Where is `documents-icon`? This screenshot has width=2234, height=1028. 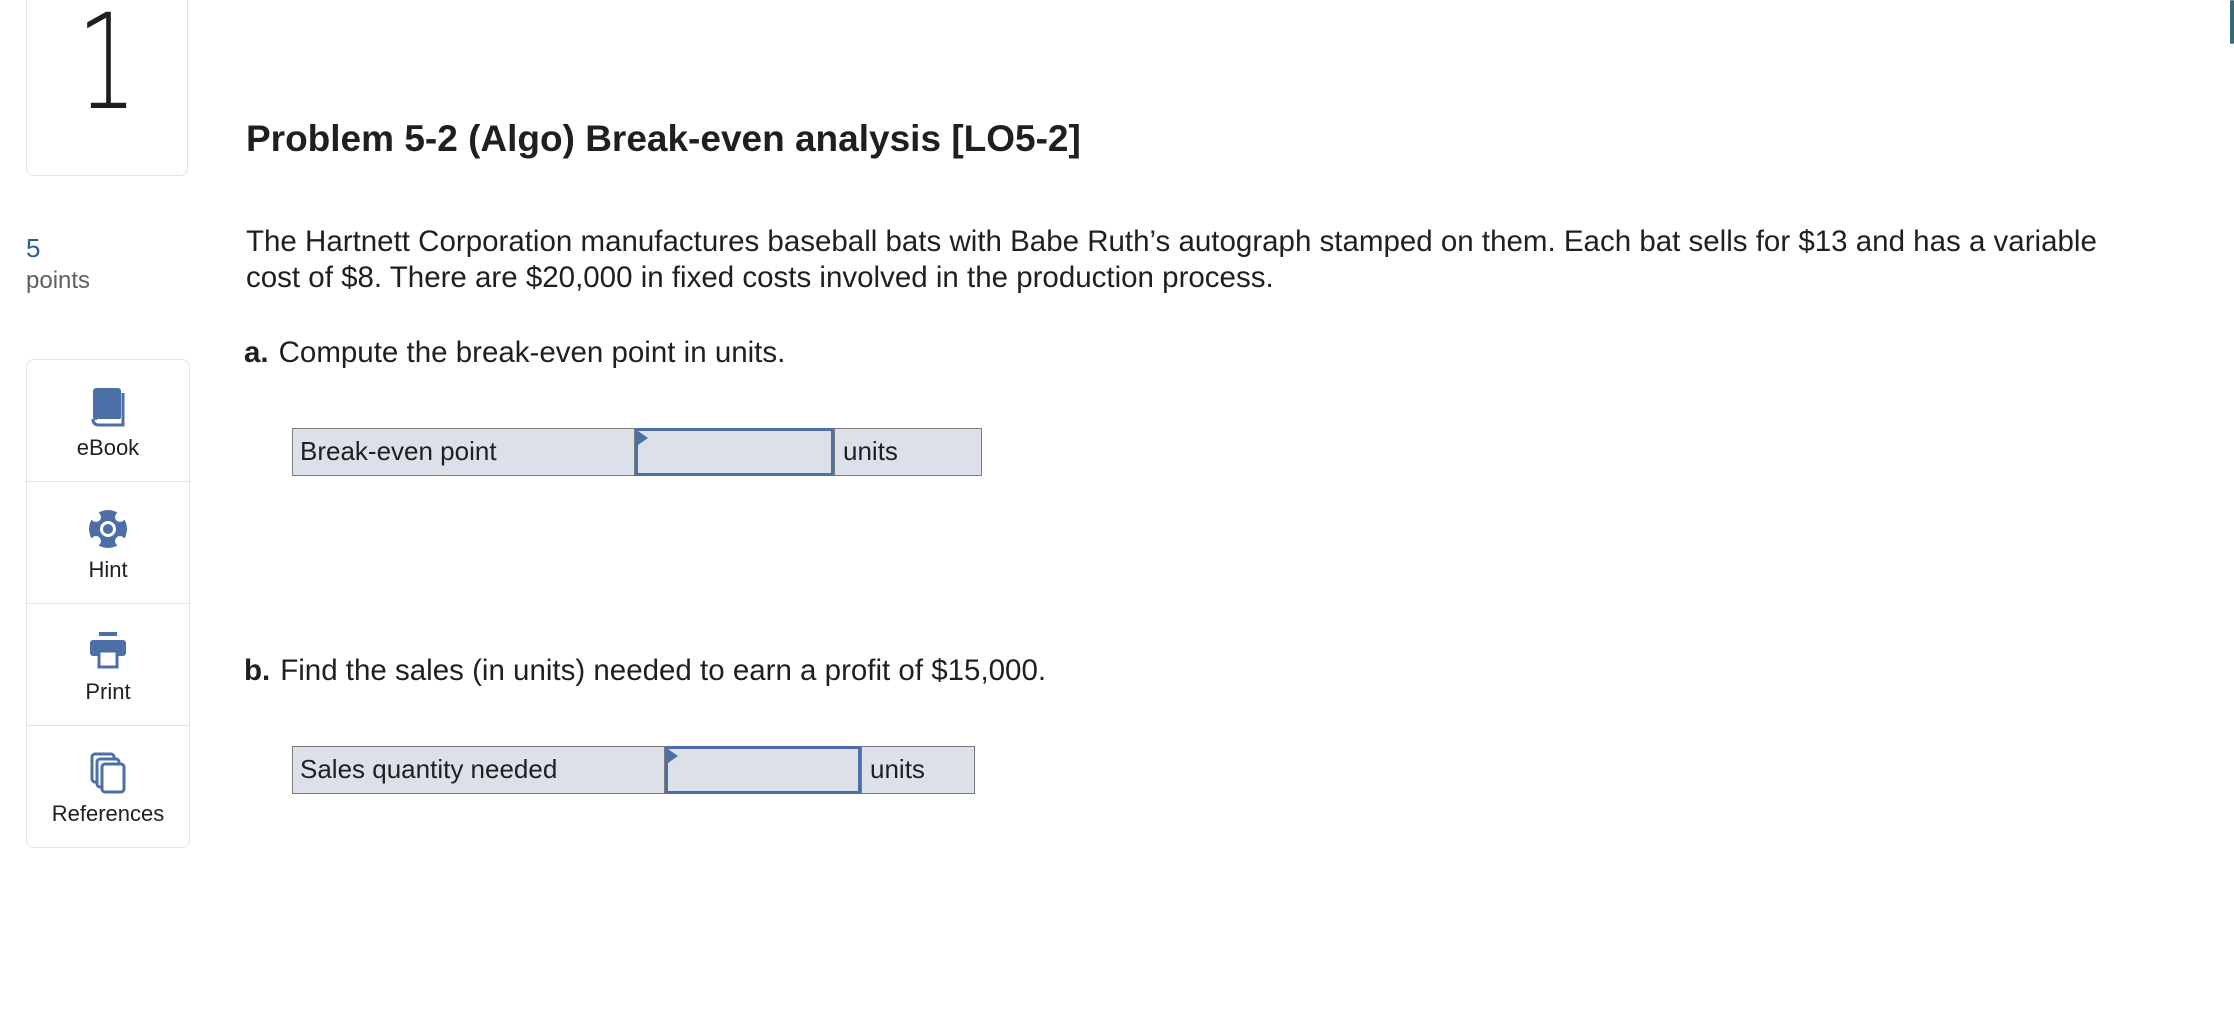 documents-icon is located at coordinates (108, 773).